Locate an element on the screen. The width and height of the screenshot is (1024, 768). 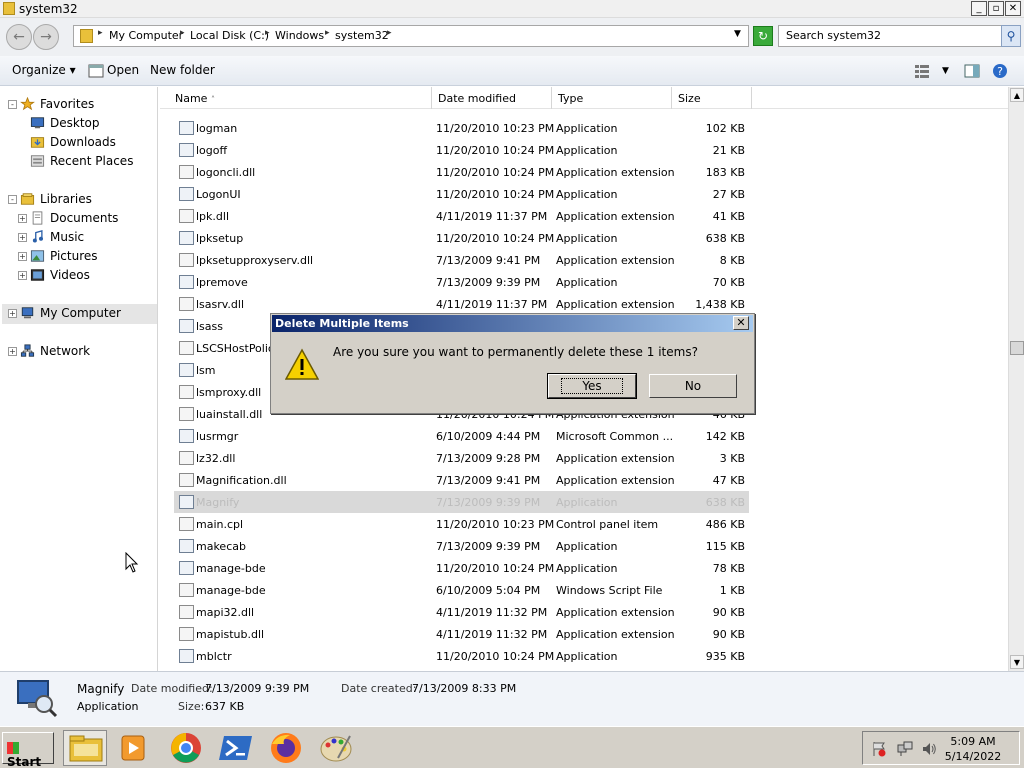
forward-button: → is located at coordinates (46, 37).